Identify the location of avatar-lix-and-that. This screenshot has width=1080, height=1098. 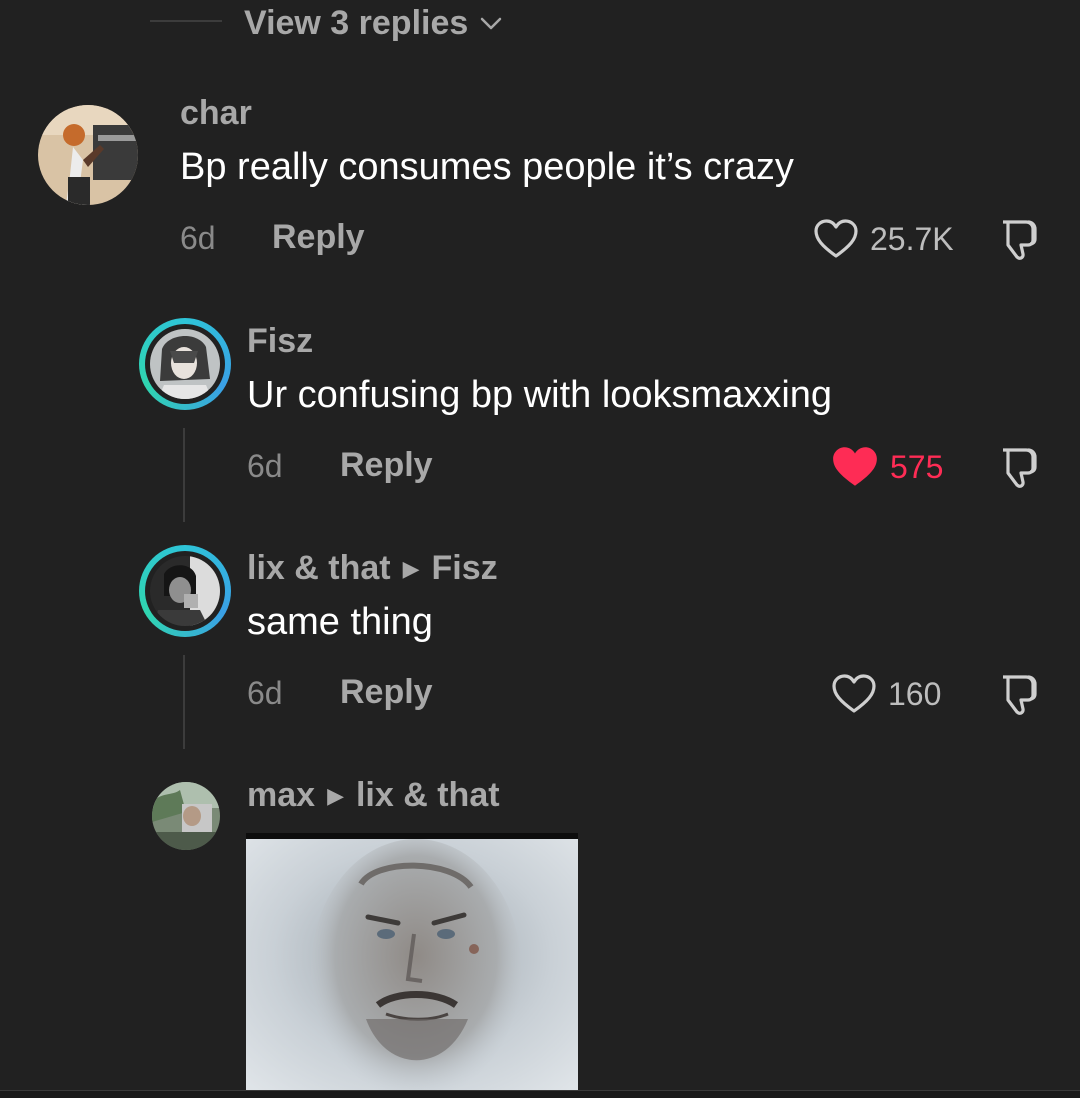
(185, 591).